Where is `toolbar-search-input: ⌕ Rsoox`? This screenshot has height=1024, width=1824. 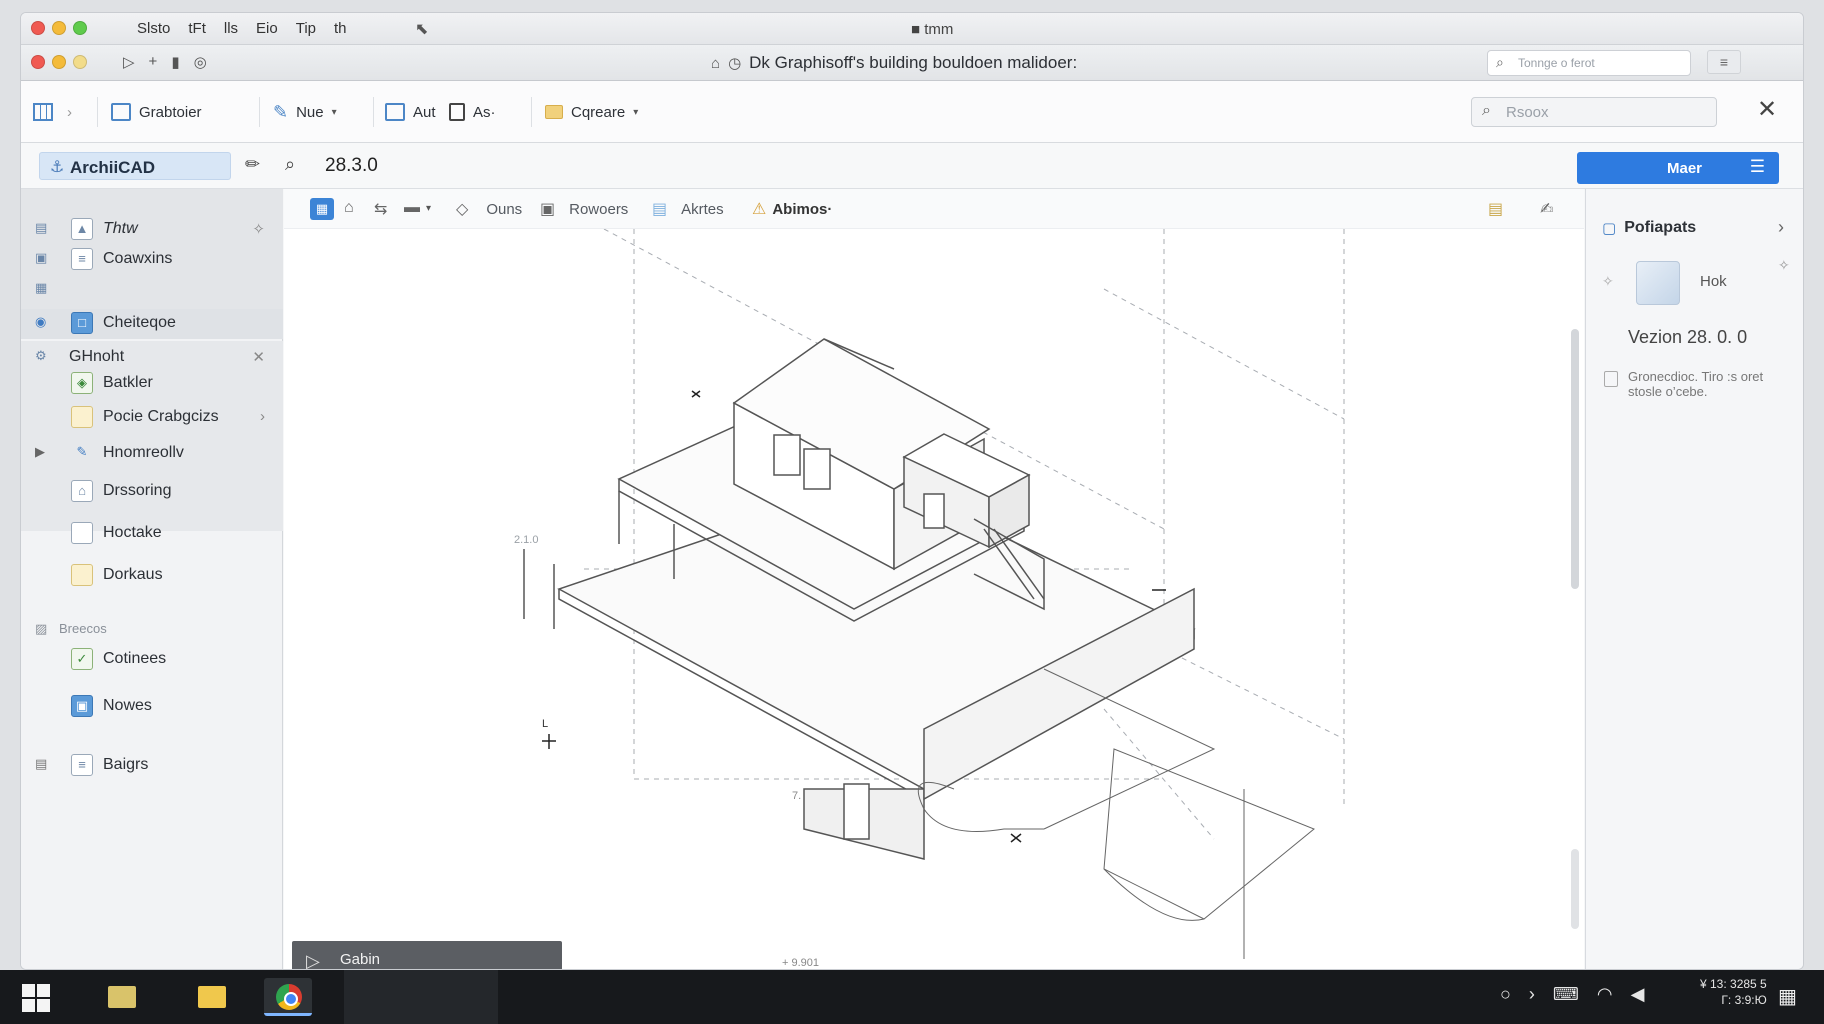 toolbar-search-input: ⌕ Rsoox is located at coordinates (1594, 112).